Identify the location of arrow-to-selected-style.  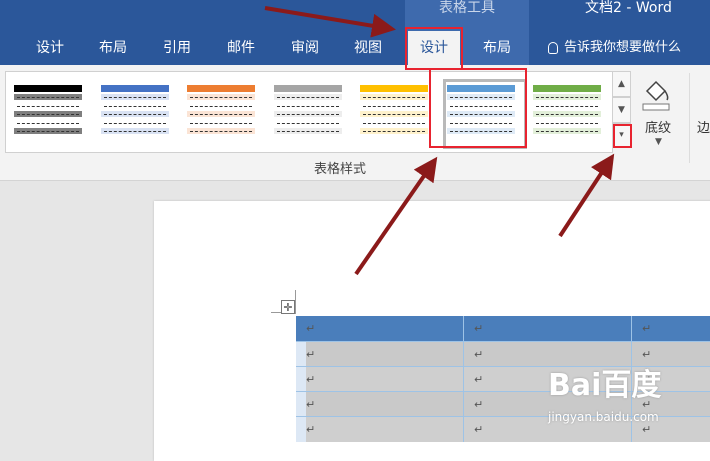
(396, 216).